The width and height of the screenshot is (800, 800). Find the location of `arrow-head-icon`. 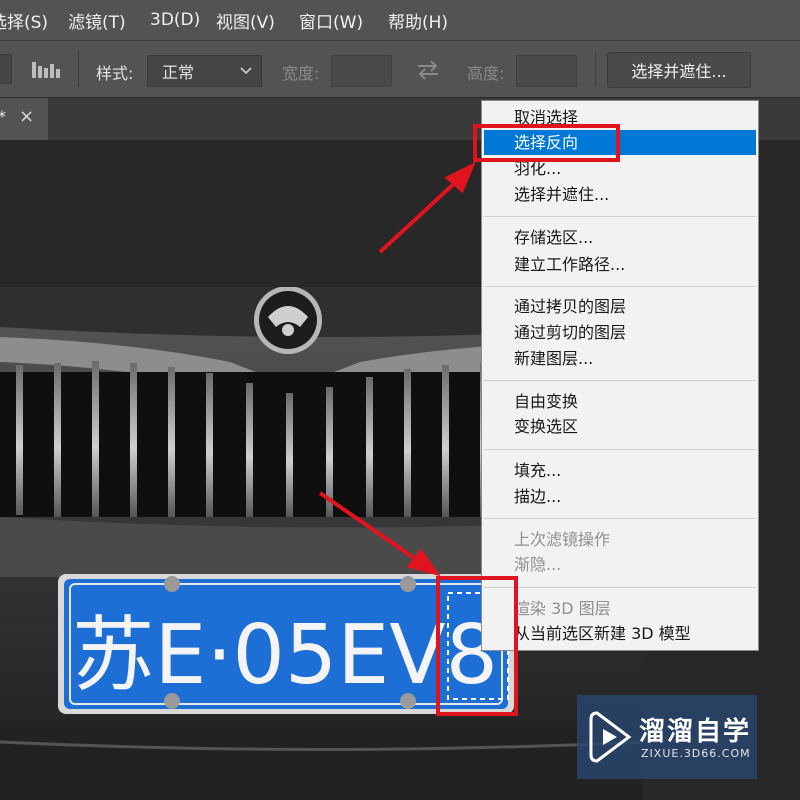

arrow-head-icon is located at coordinates (423, 562).